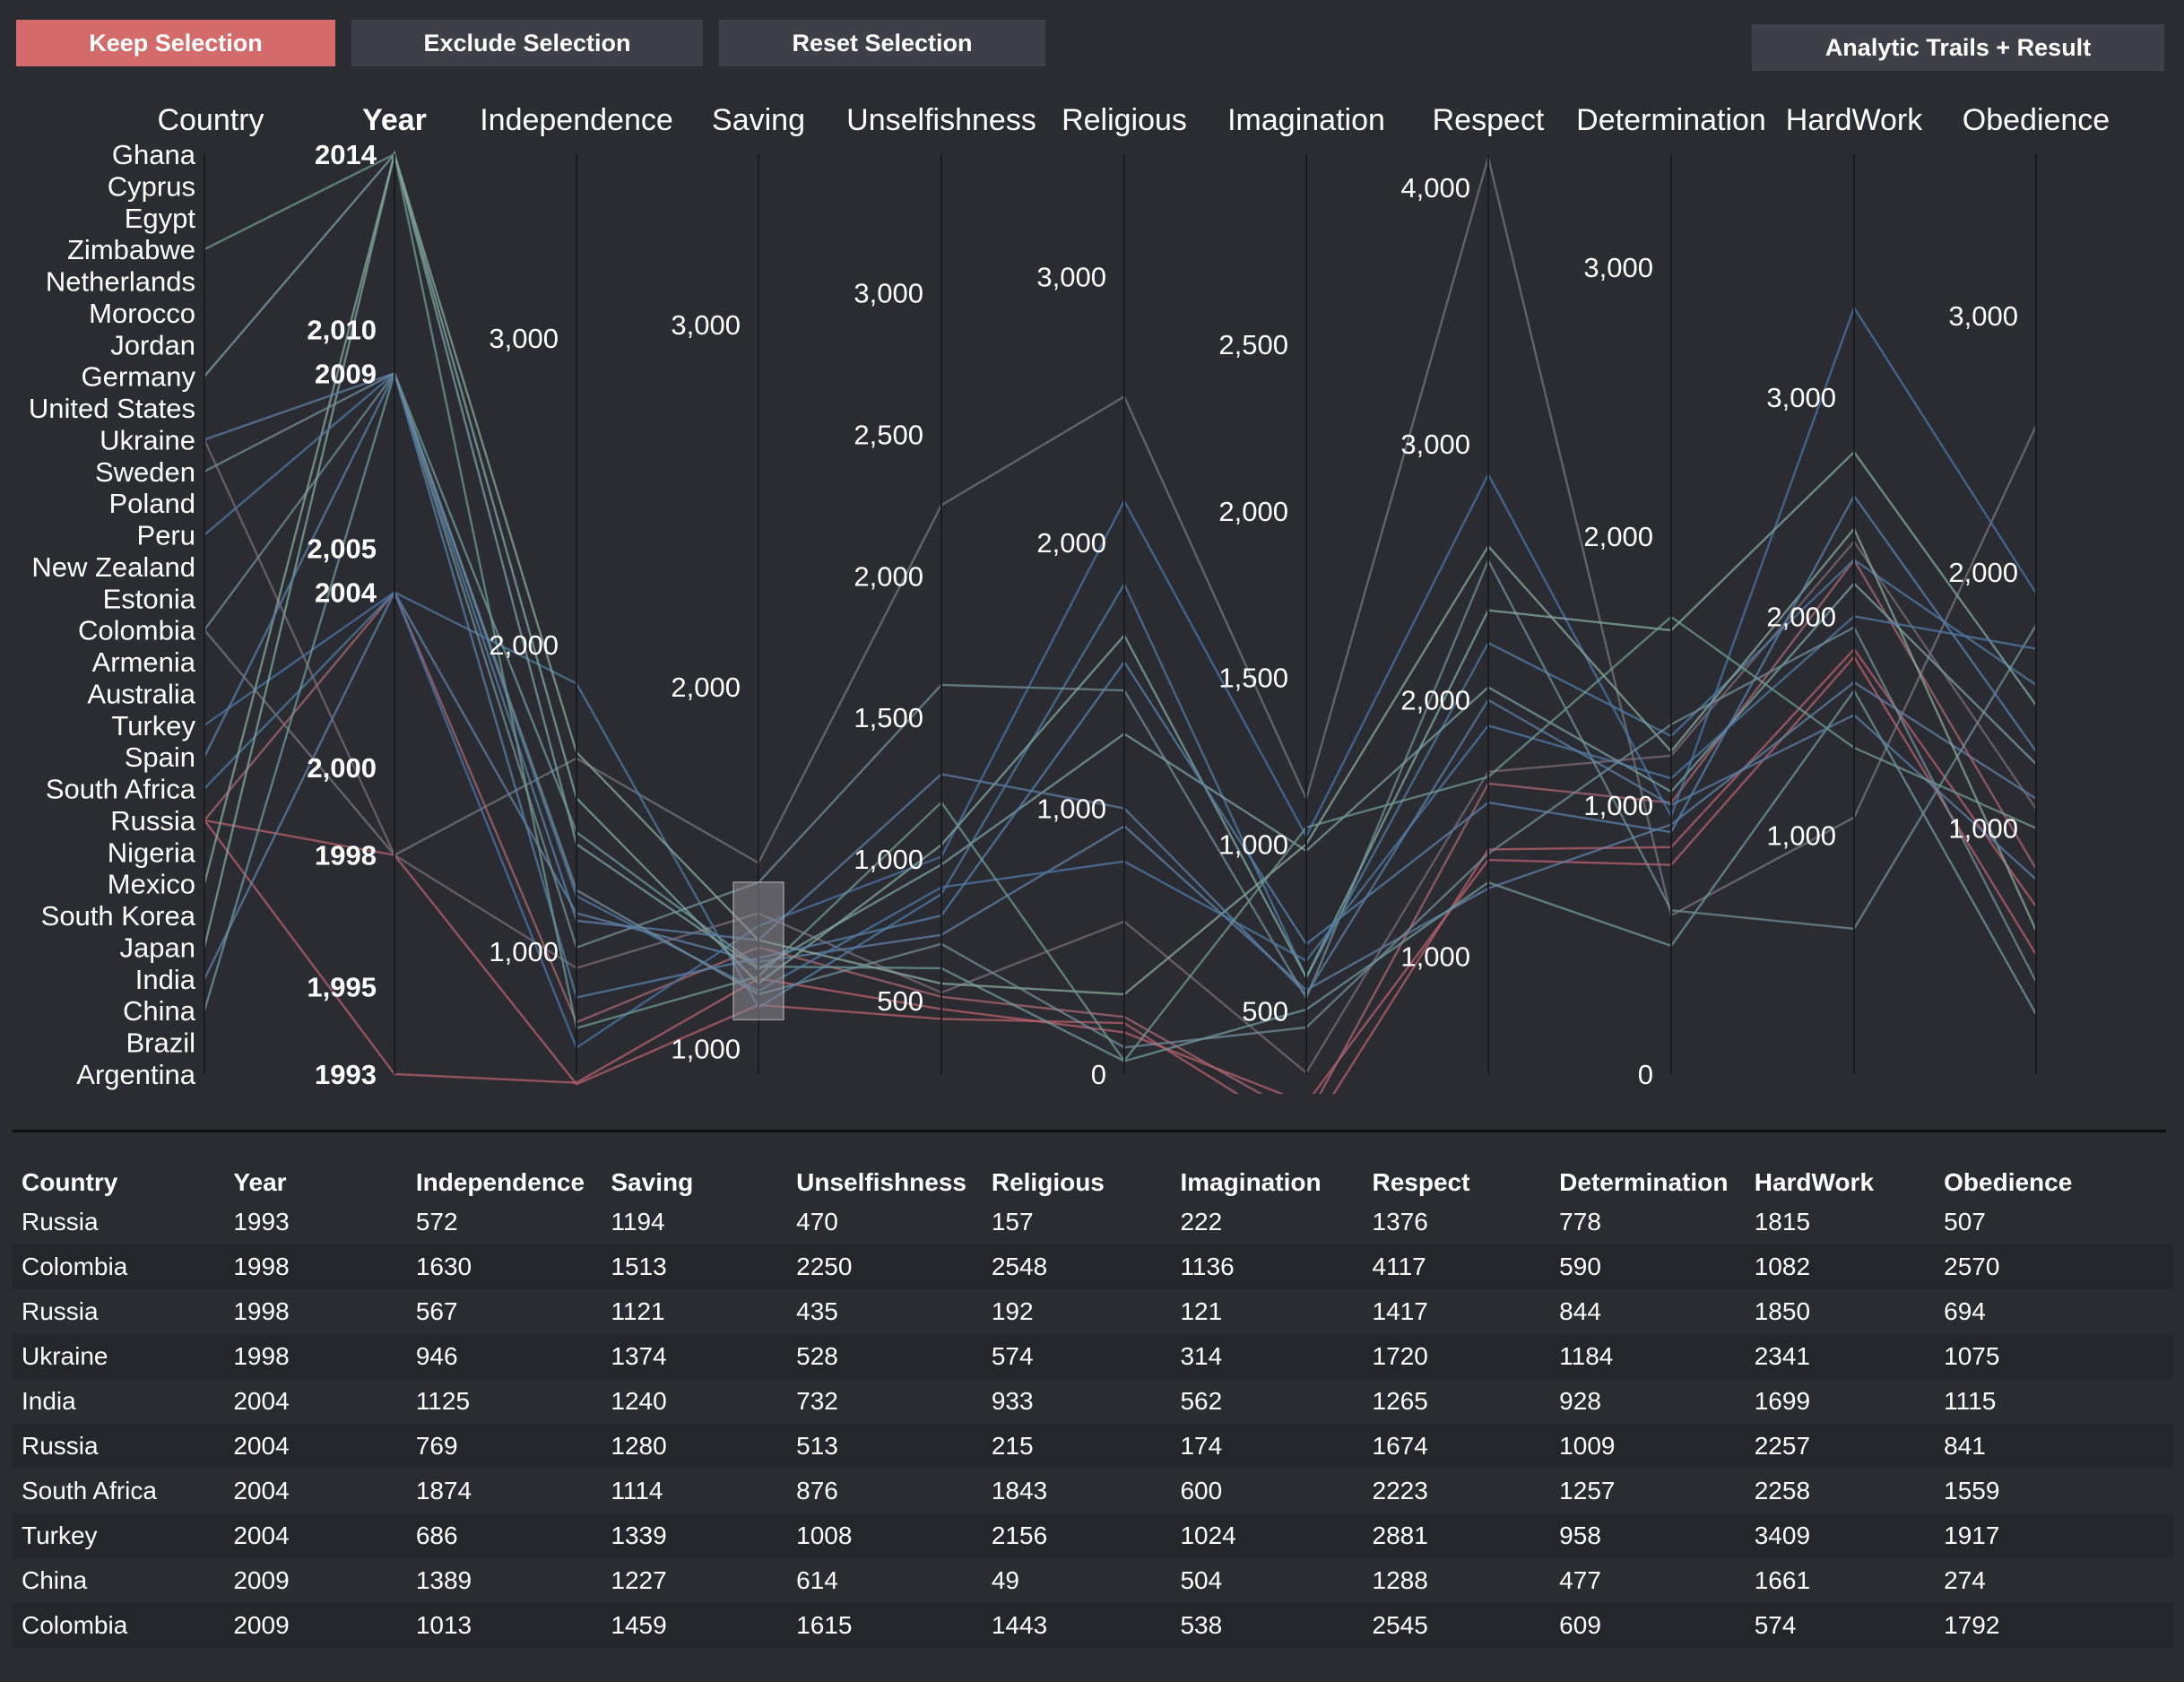  What do you see at coordinates (1972, 1356) in the screenshot?
I see `table-cell-obedience: 1075` at bounding box center [1972, 1356].